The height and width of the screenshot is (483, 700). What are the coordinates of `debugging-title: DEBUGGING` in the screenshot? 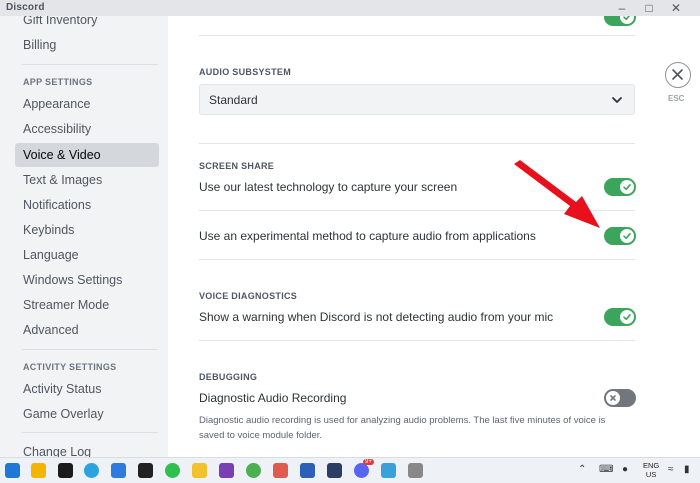 It's located at (228, 377).